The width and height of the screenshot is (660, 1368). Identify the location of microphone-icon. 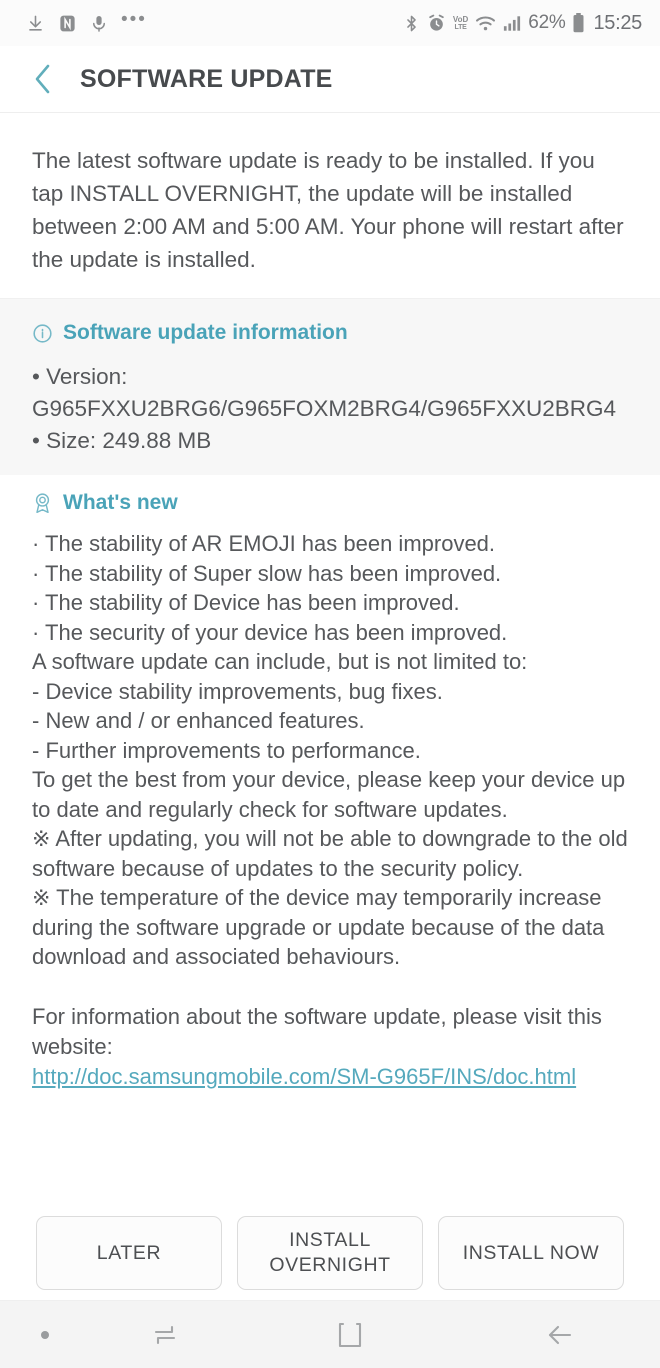
(99, 23).